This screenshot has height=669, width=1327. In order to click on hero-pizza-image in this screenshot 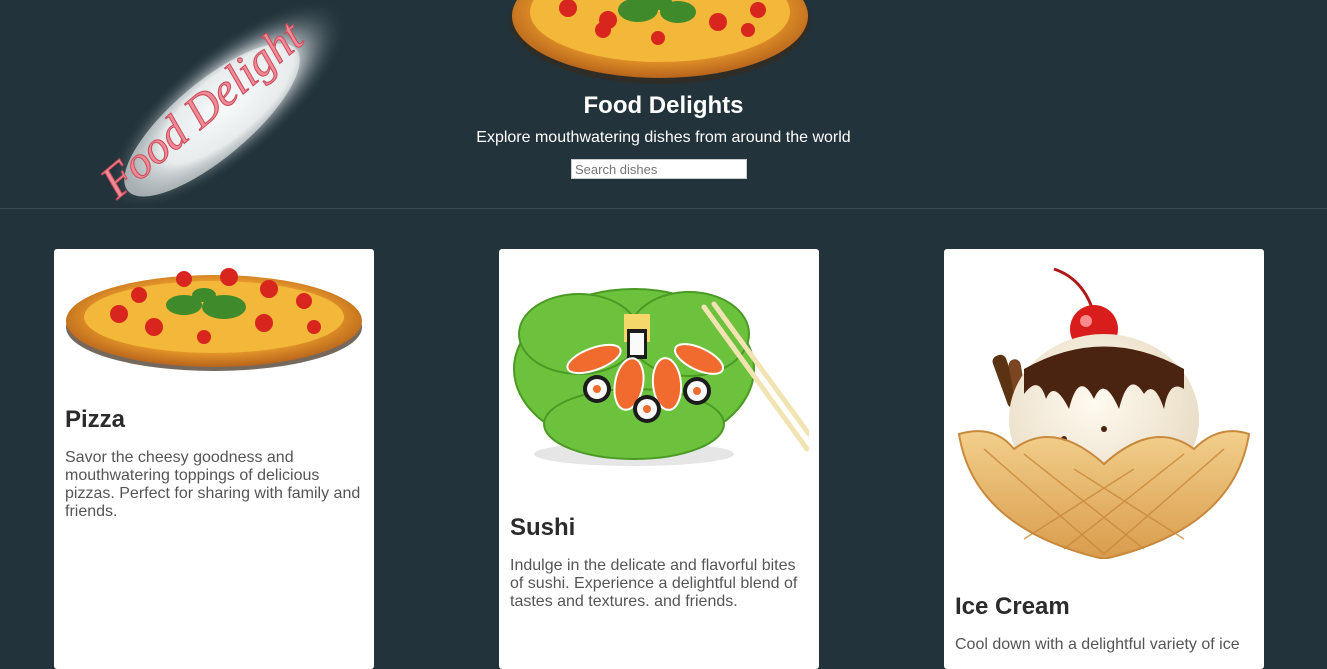, I will do `click(660, 42)`.